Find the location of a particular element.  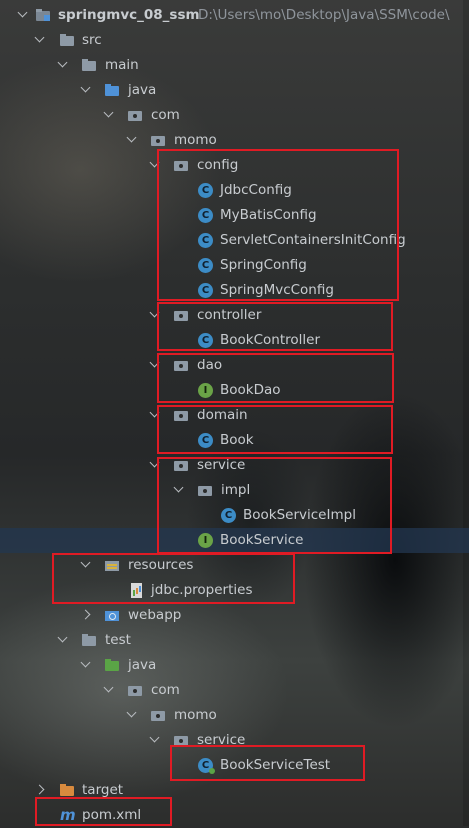

tree-item-label: test is located at coordinates (118, 640).